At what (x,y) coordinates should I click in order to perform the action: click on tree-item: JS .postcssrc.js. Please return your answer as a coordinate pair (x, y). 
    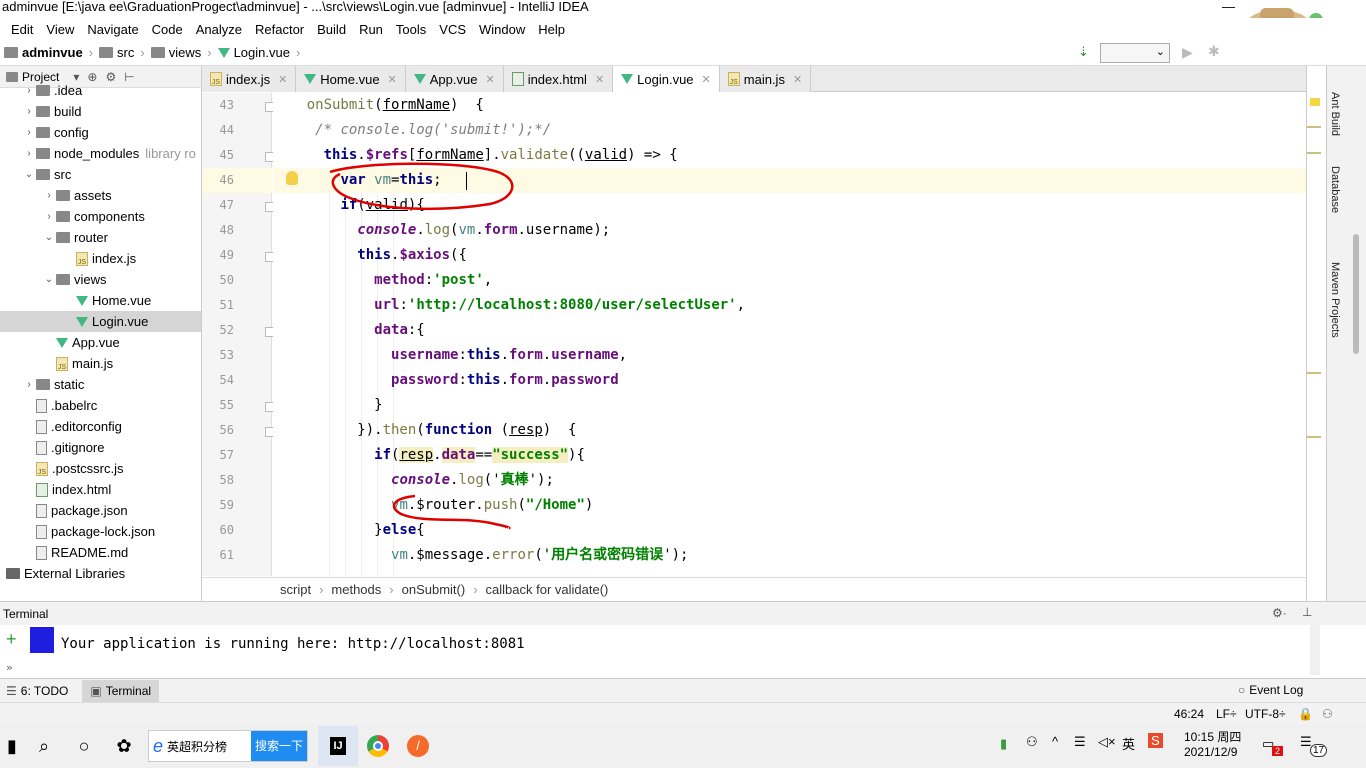
    Looking at the image, I should click on (100, 468).